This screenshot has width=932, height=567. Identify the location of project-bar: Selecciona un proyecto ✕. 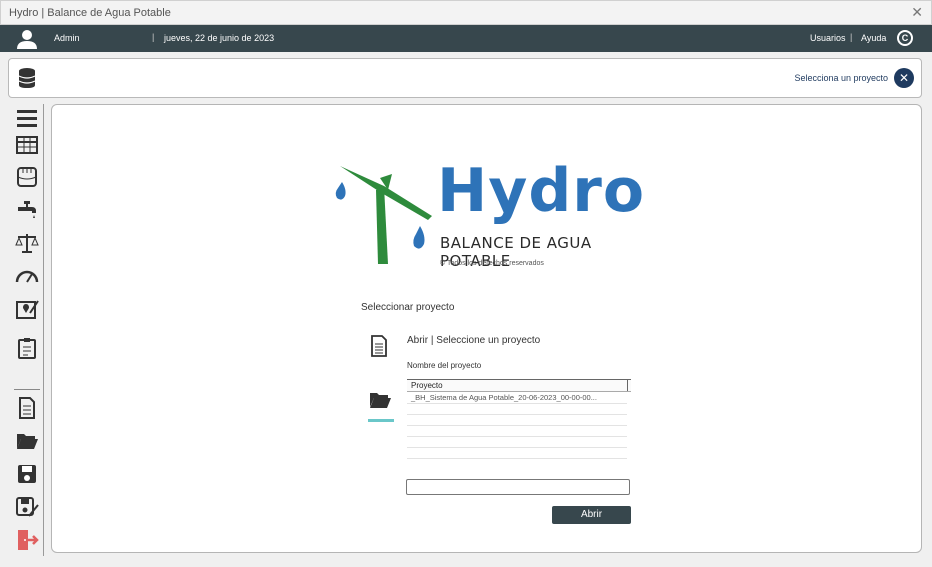
(465, 78).